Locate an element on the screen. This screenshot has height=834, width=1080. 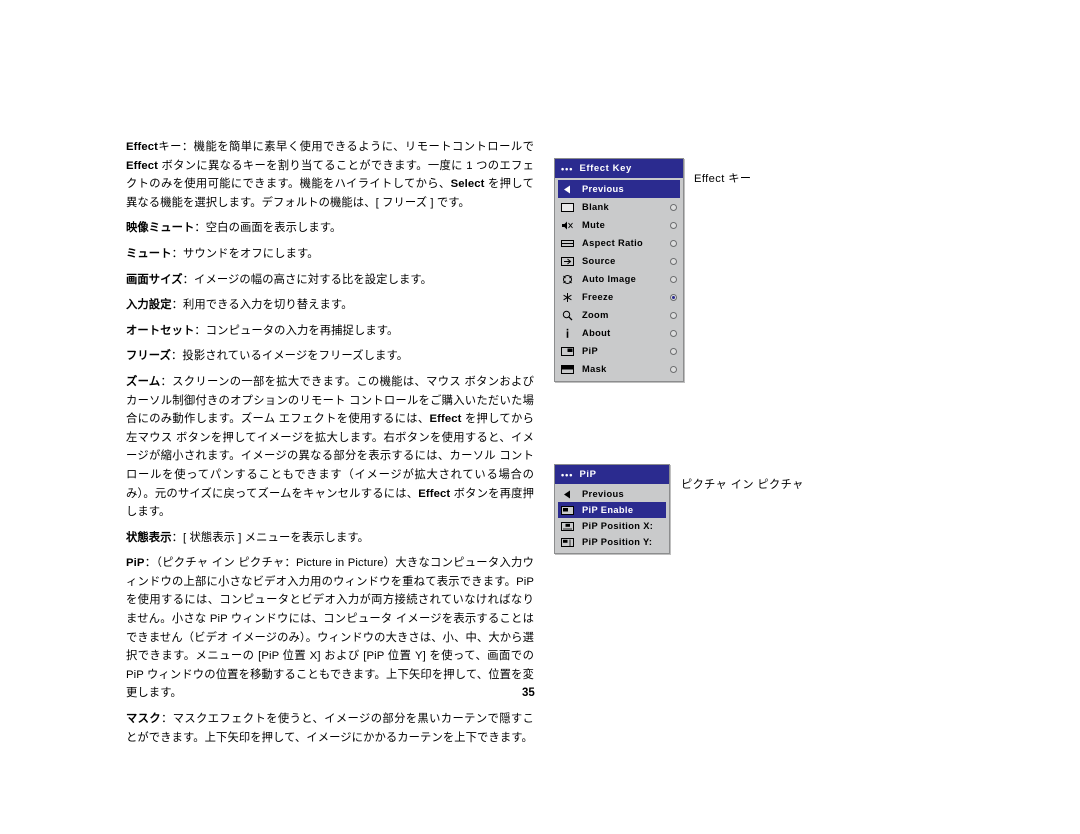
pip-icon is located at coordinates (567, 351).